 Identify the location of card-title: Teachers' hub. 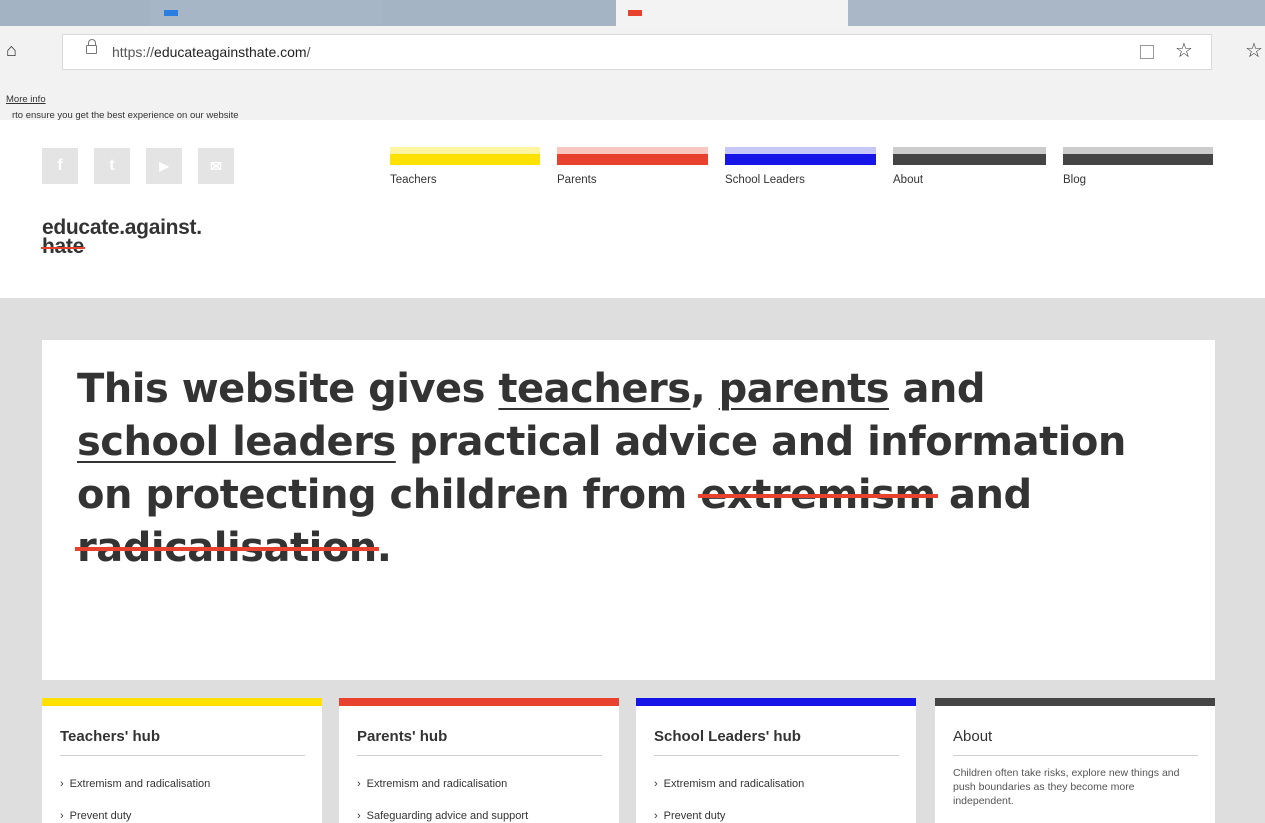
(110, 736).